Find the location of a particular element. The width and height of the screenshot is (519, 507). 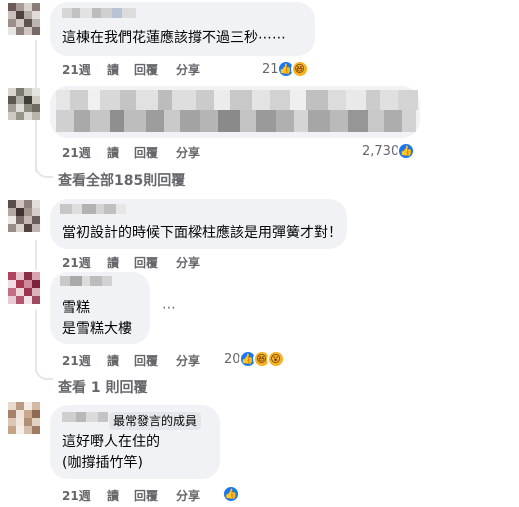

reaction-summary: 👍 is located at coordinates (231, 494).